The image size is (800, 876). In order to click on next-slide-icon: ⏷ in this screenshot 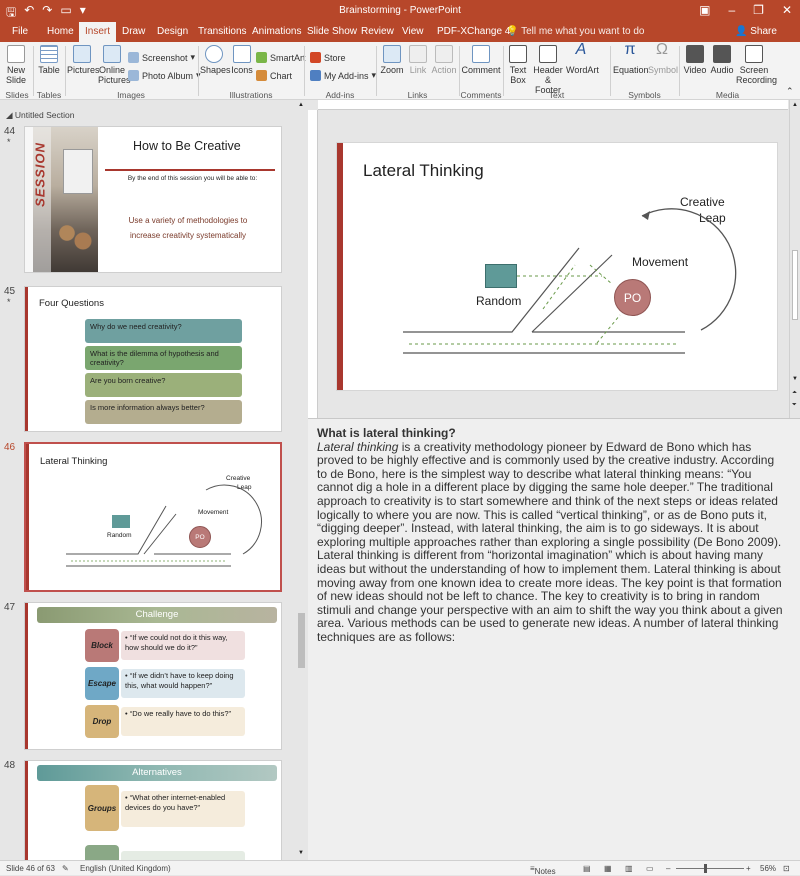, I will do `click(794, 405)`.